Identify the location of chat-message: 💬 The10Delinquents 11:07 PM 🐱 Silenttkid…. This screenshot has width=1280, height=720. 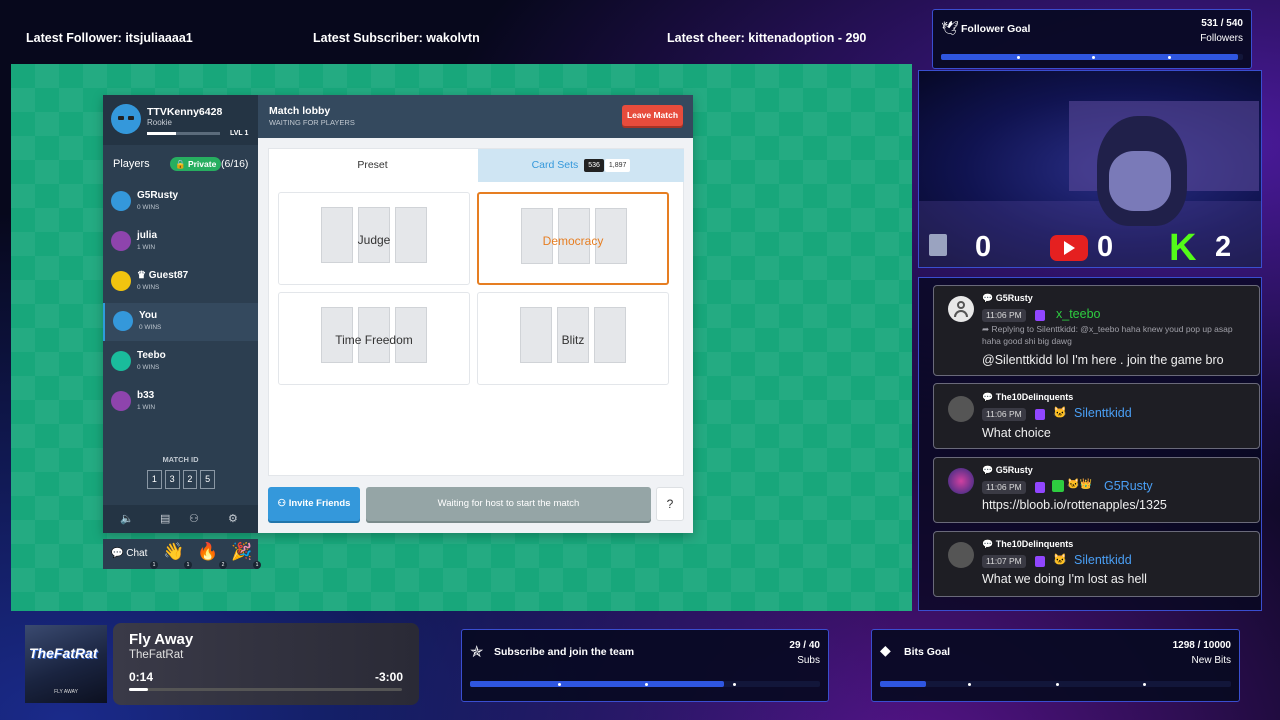
(1096, 564).